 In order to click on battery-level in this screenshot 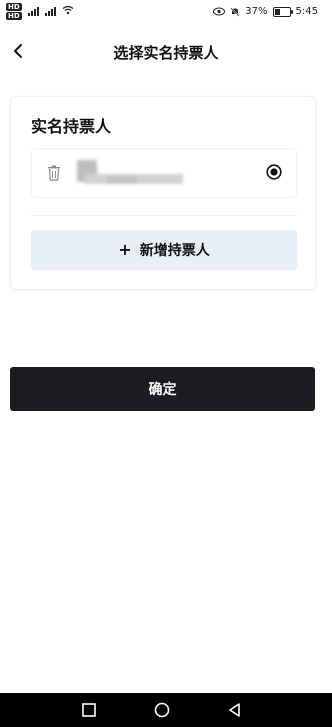, I will do `click(277, 11)`.